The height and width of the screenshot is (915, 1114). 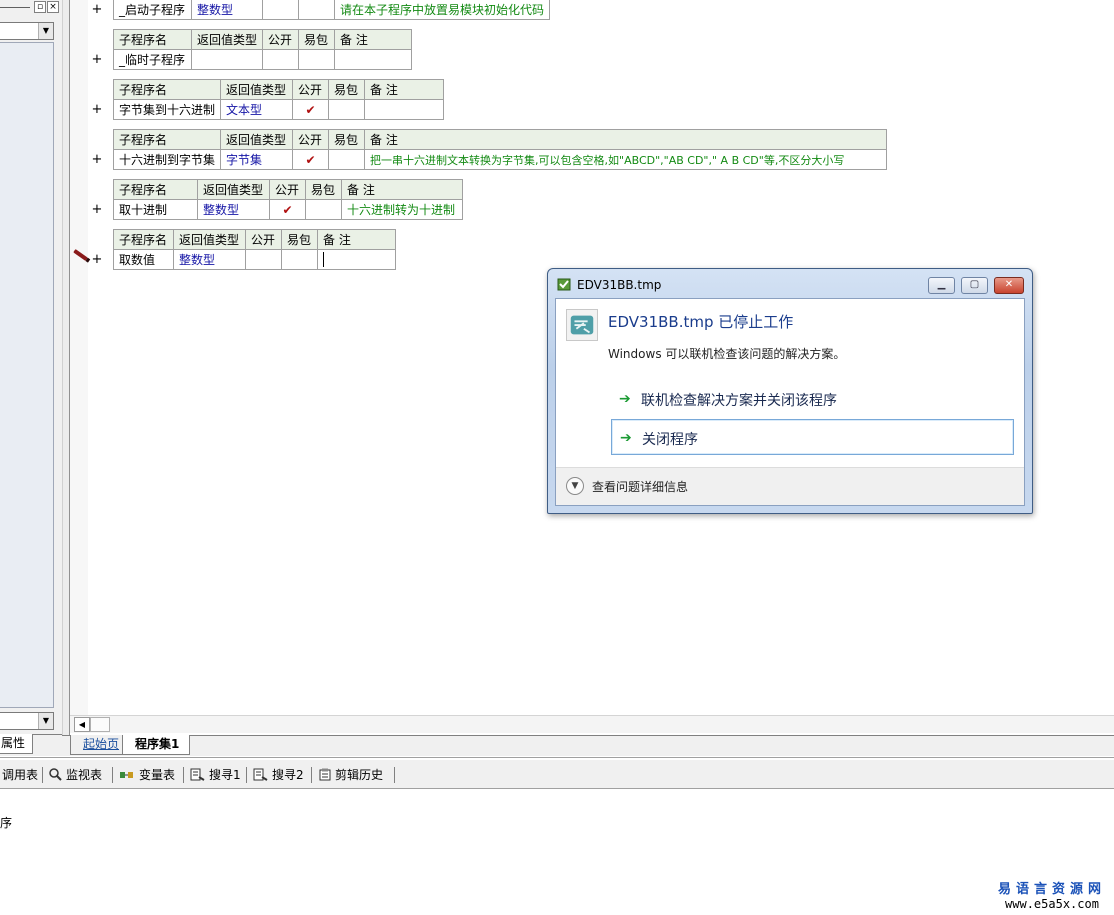 What do you see at coordinates (75, 775) in the screenshot?
I see `watch-table-button: 监视表` at bounding box center [75, 775].